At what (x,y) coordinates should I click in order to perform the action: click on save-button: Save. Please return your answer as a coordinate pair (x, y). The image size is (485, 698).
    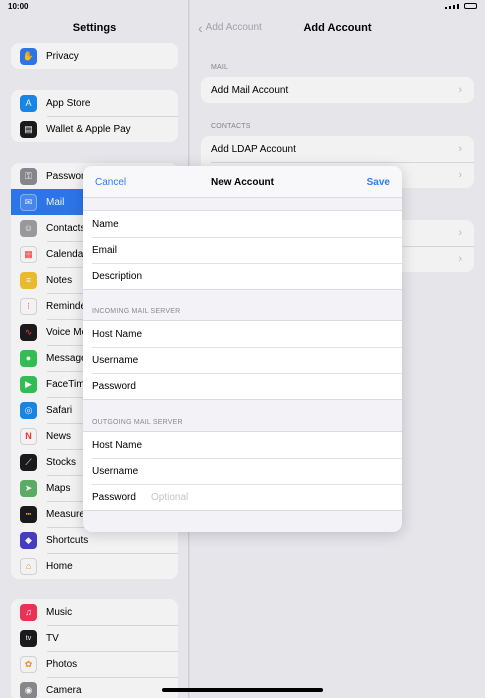
    Looking at the image, I should click on (378, 182).